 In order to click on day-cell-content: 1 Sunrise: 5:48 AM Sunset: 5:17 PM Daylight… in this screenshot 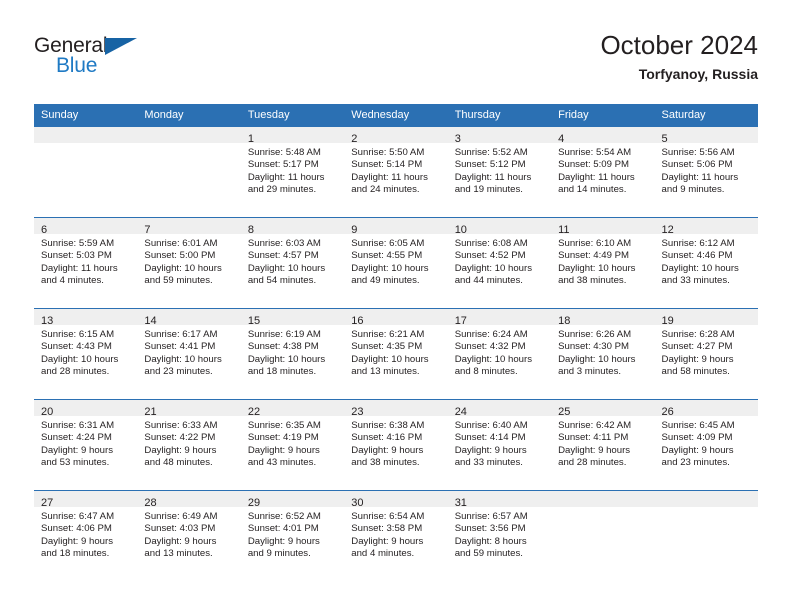, I will do `click(292, 172)`.